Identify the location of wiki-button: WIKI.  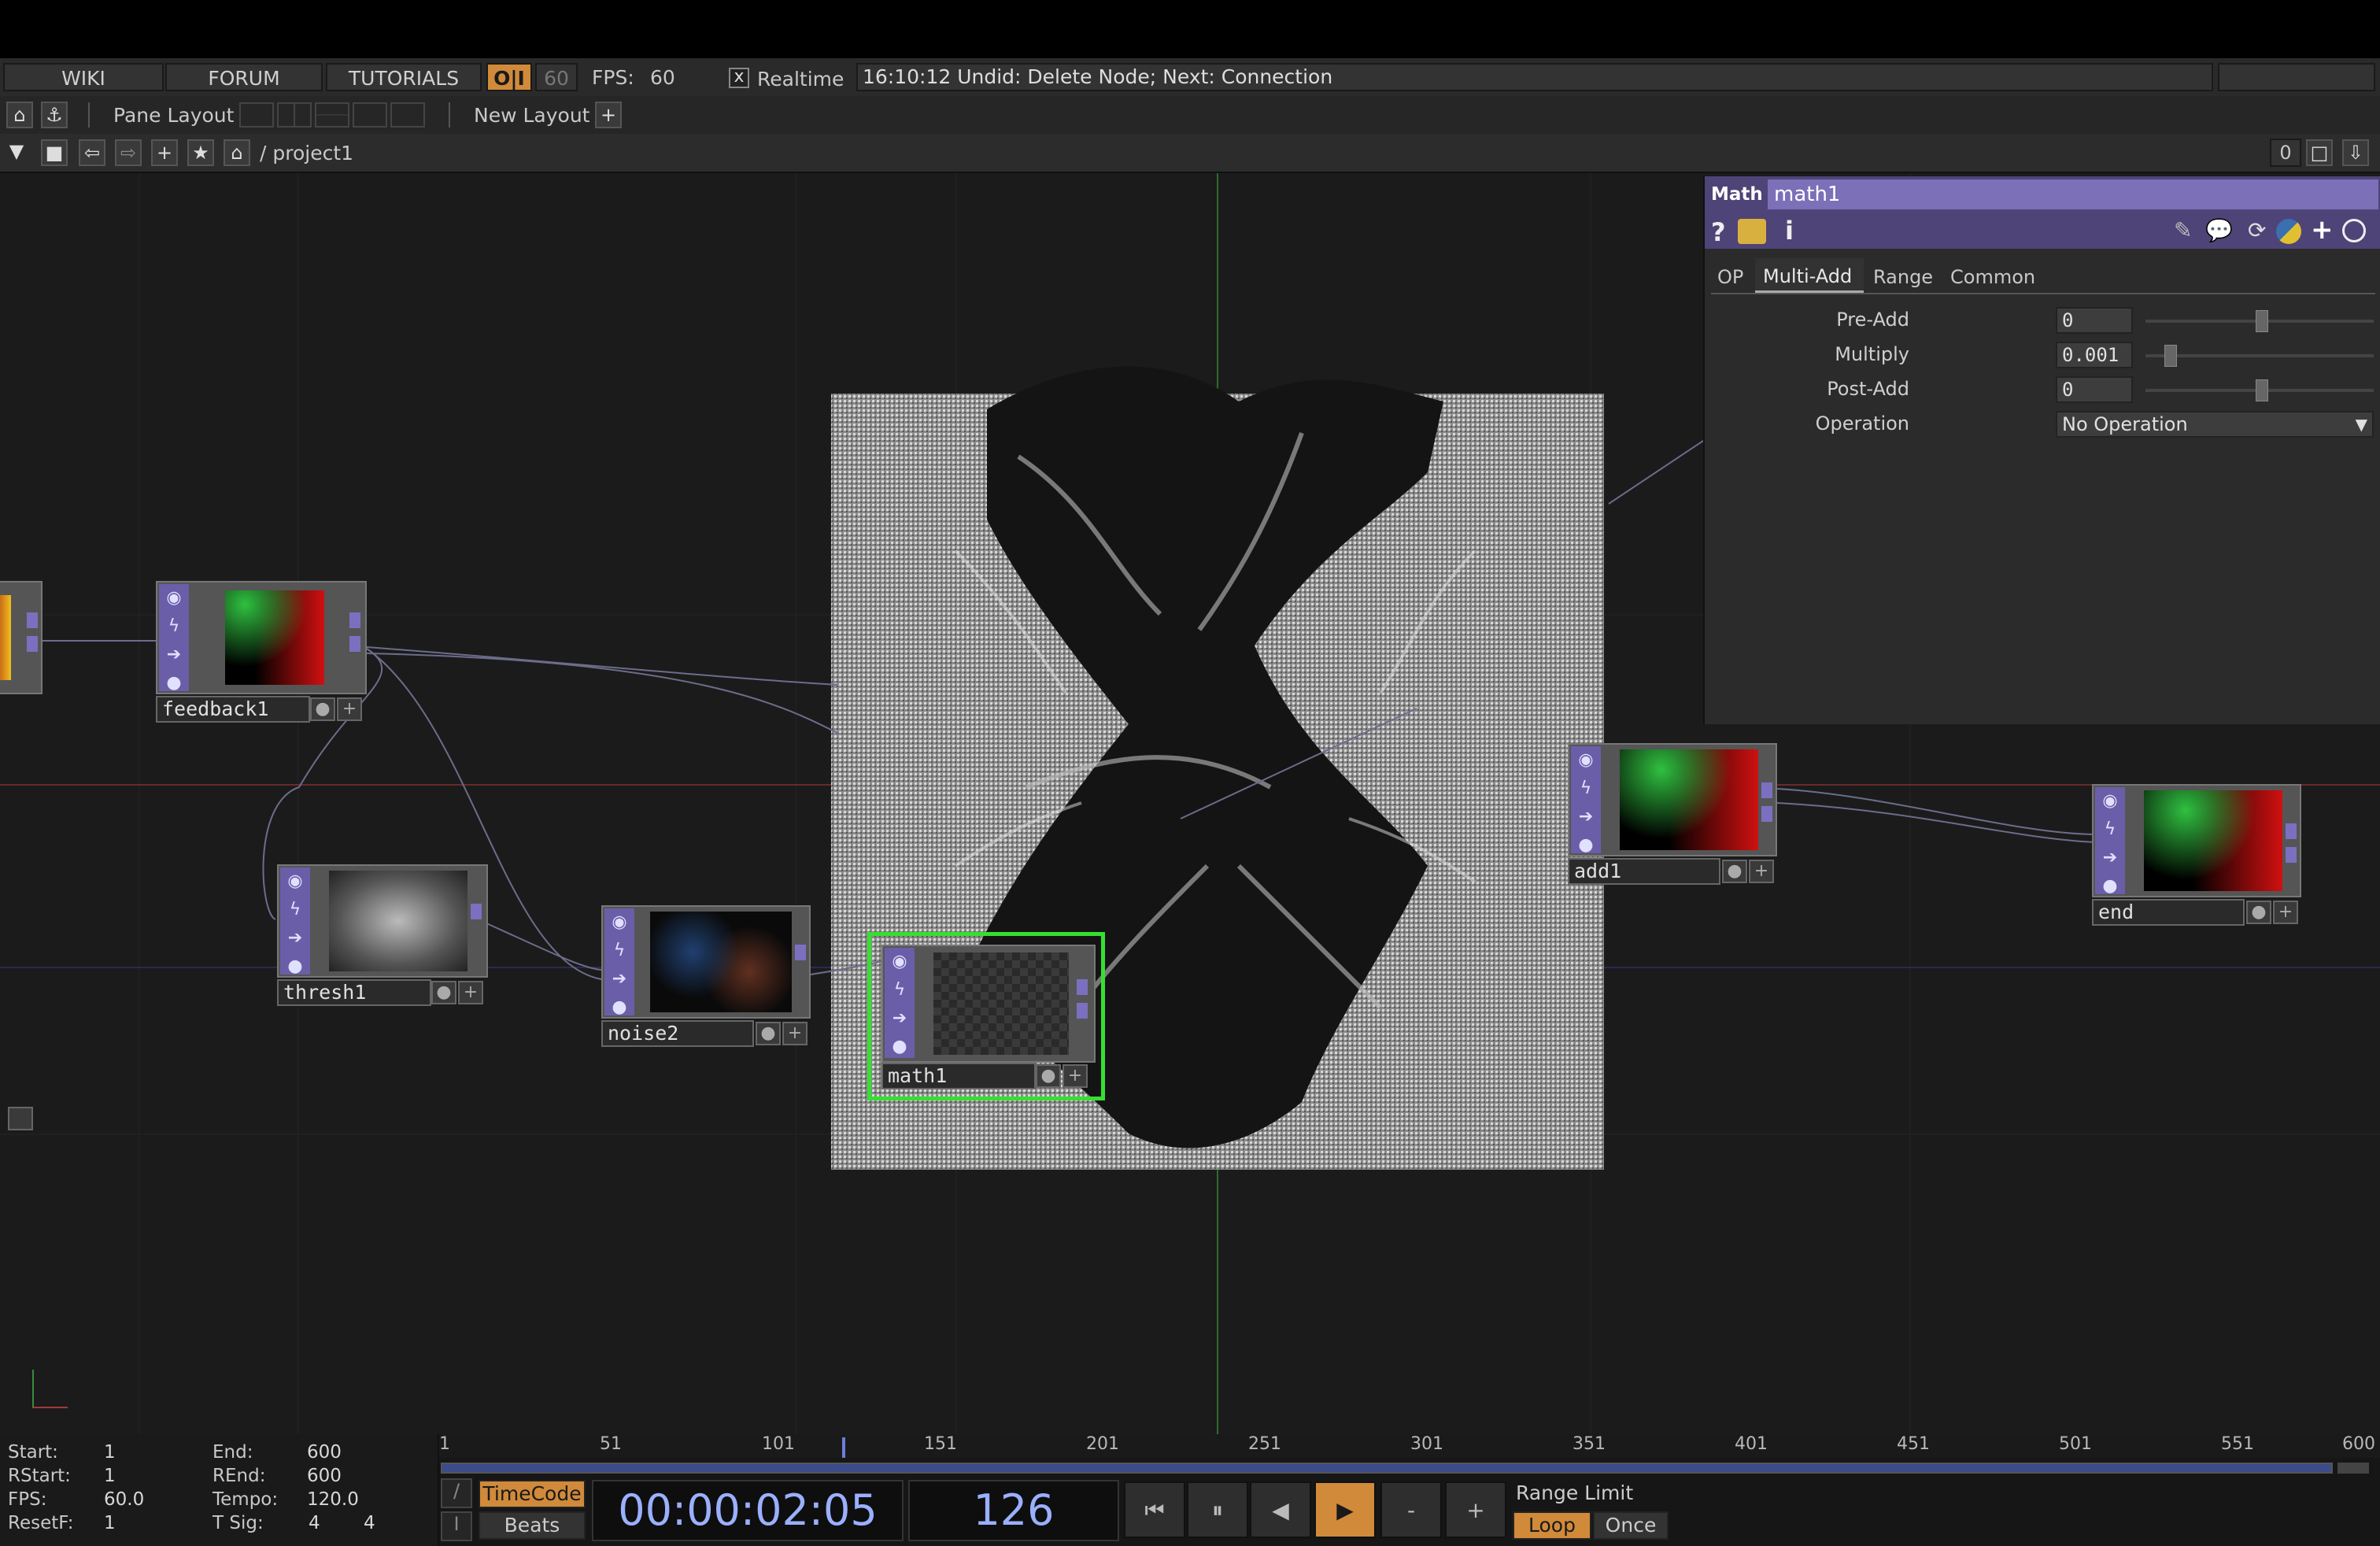
(83, 77).